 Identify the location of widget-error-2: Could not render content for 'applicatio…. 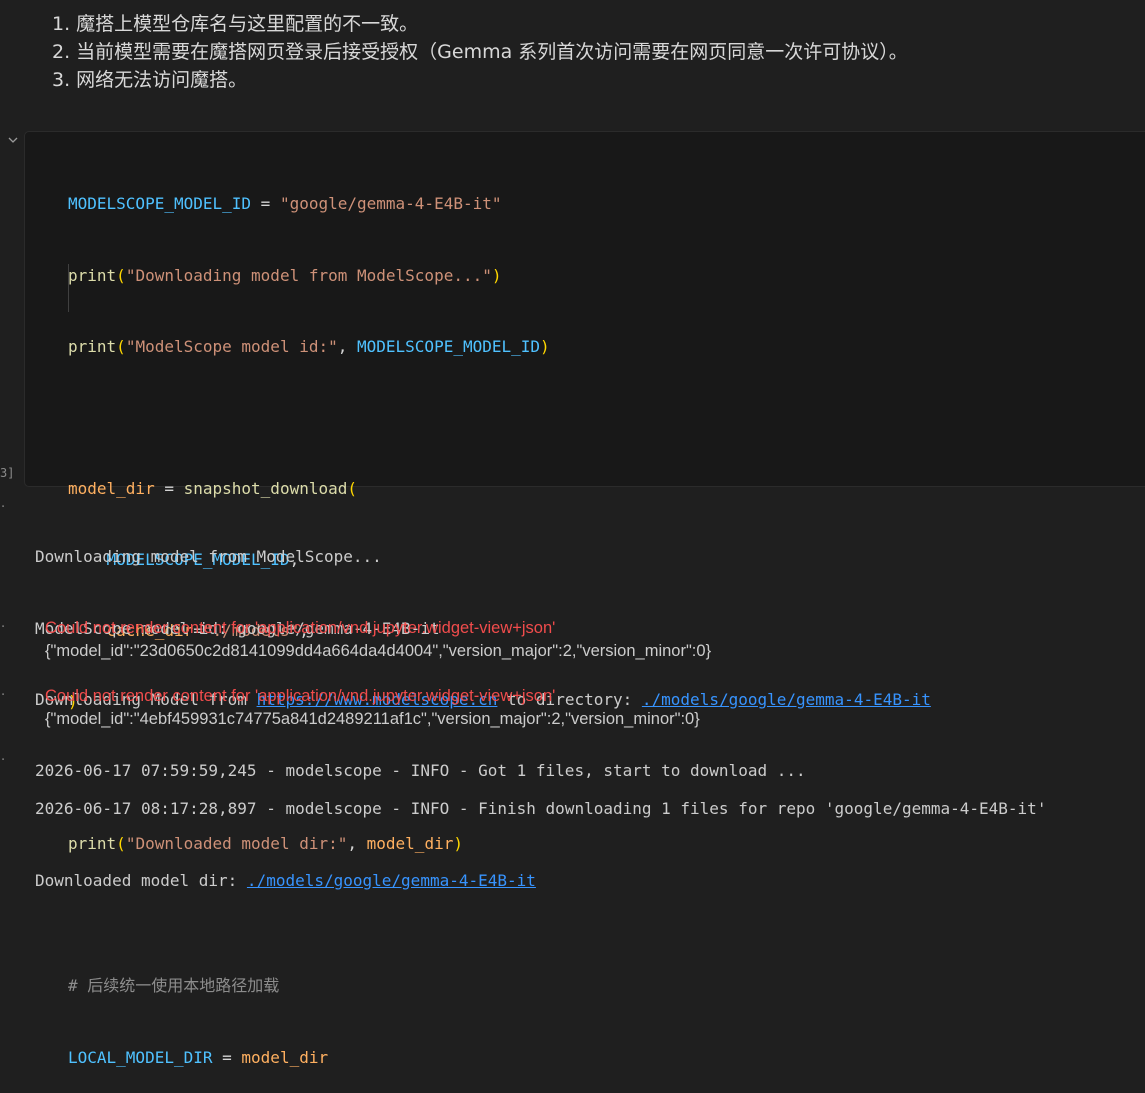
(372, 708).